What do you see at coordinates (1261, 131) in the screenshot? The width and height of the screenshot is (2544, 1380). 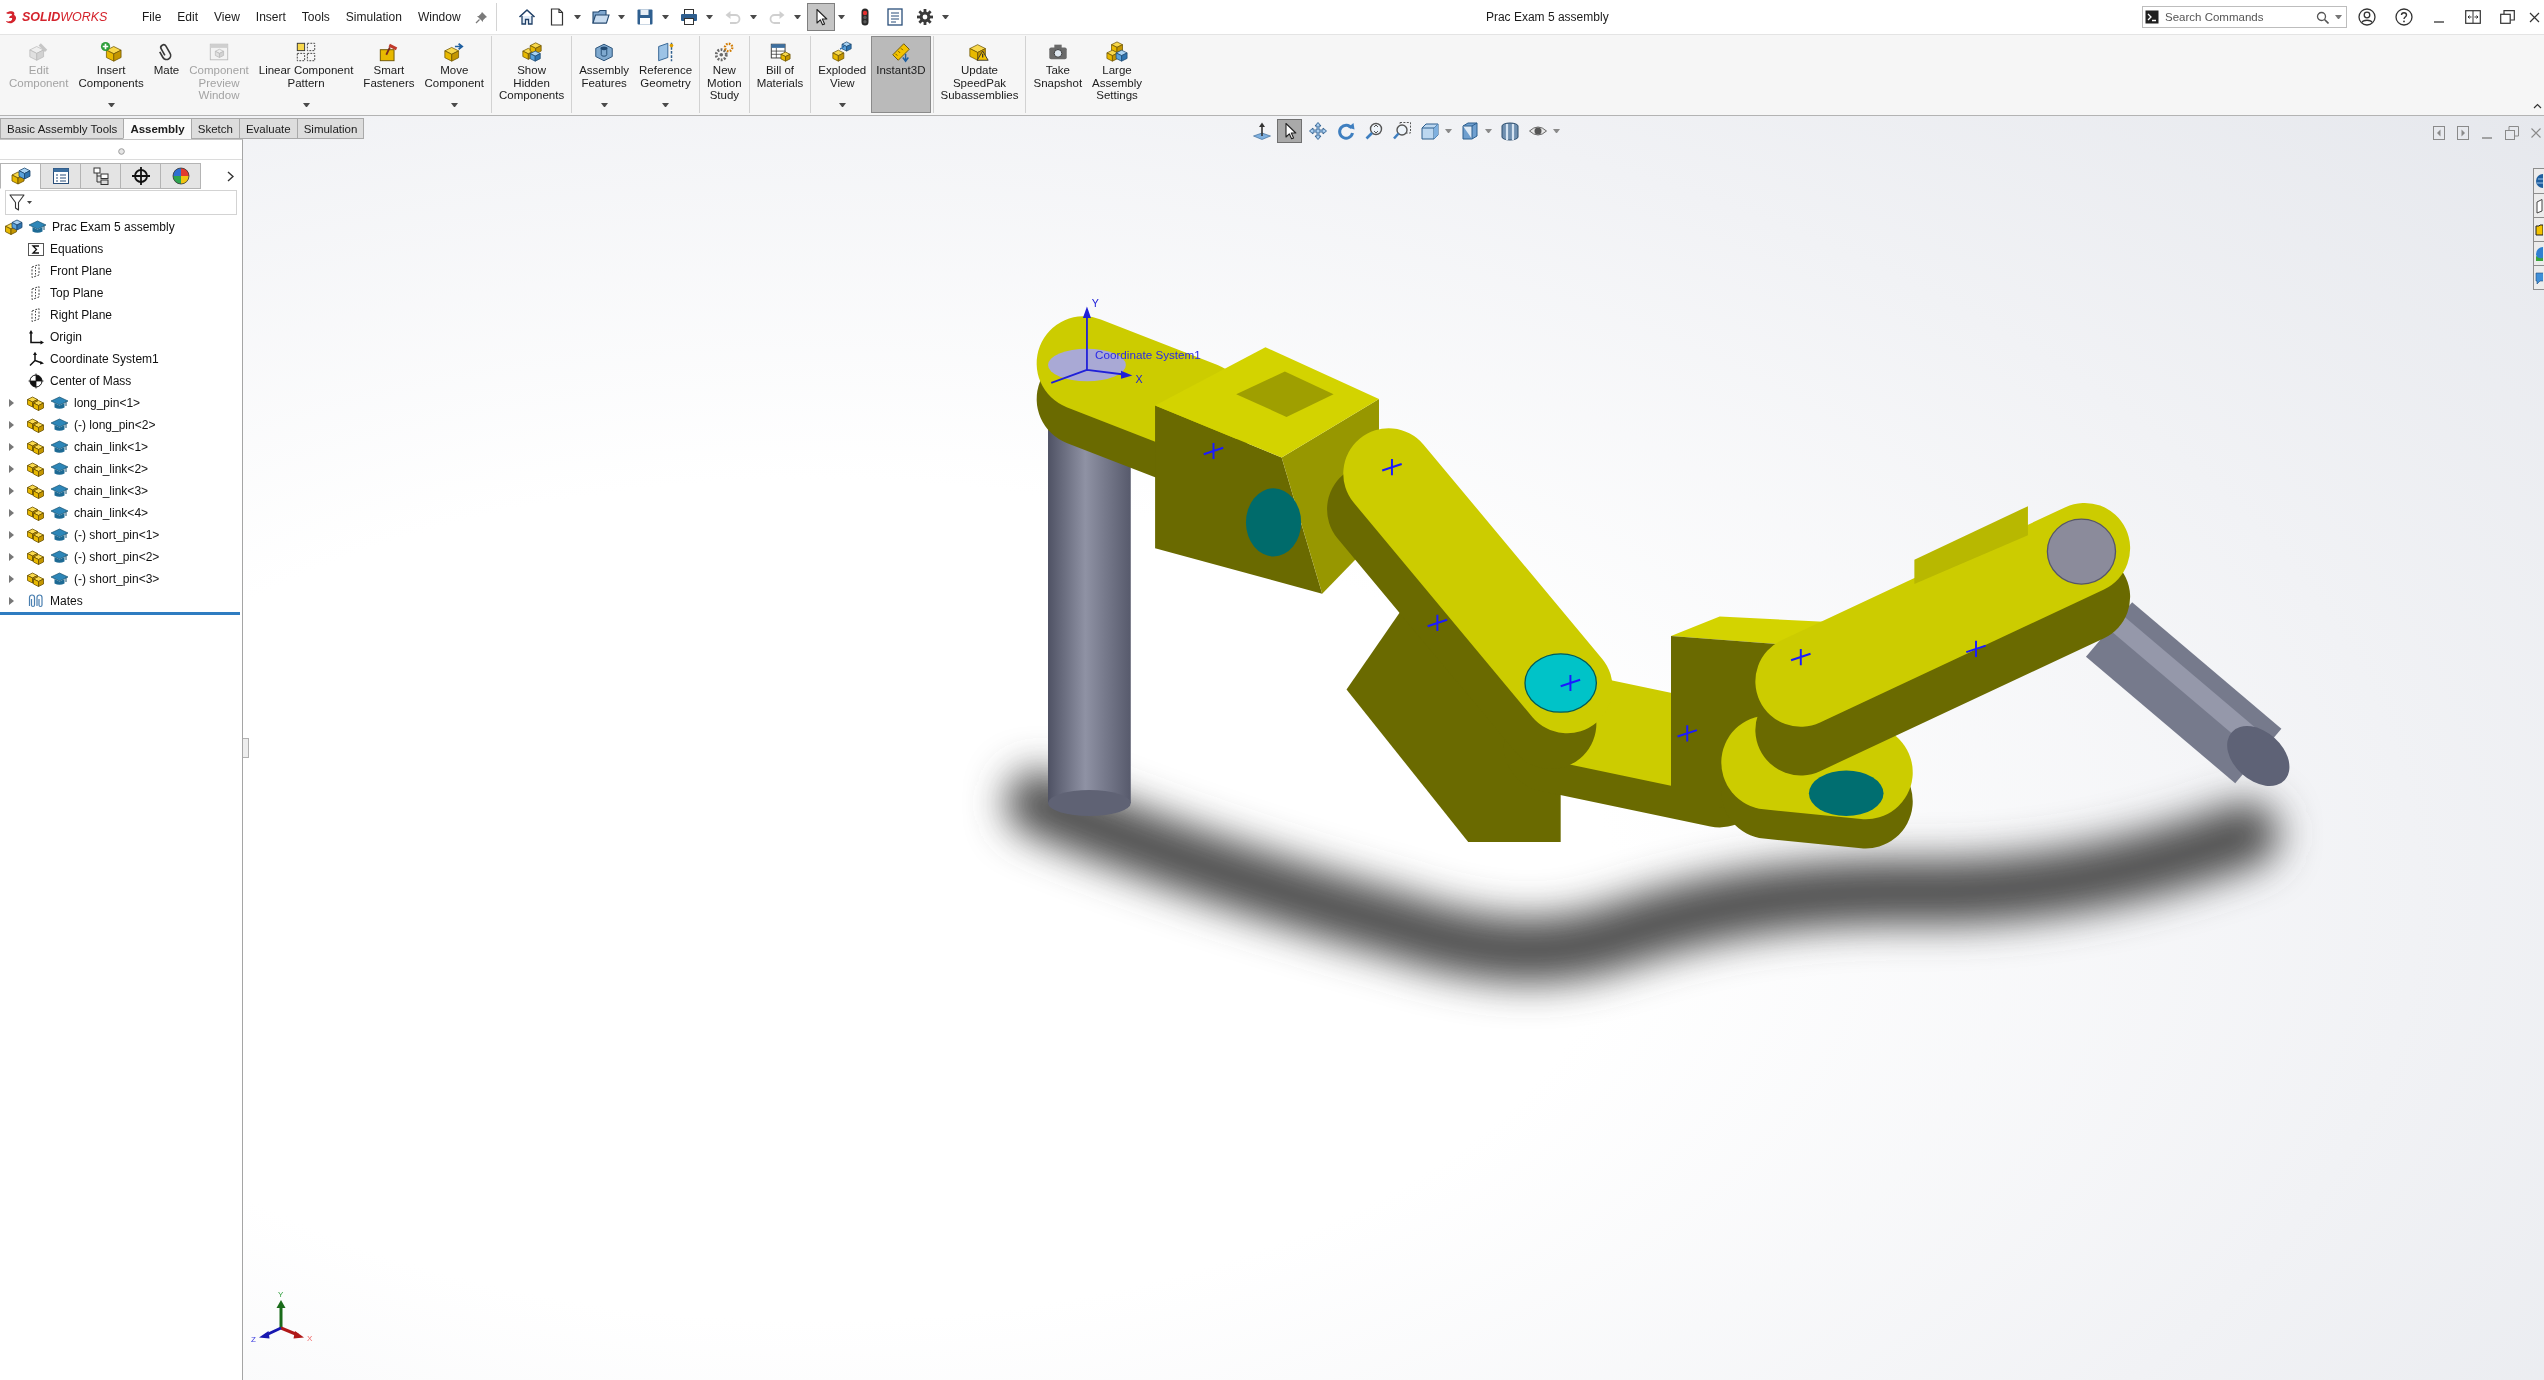 I see `arrow-on-plane-icon` at bounding box center [1261, 131].